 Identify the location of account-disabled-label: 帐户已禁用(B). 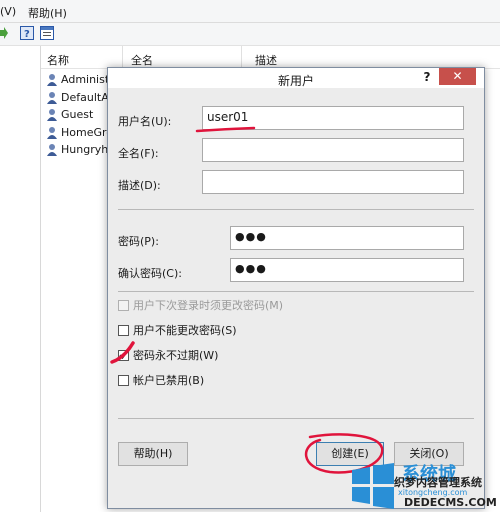
(169, 380).